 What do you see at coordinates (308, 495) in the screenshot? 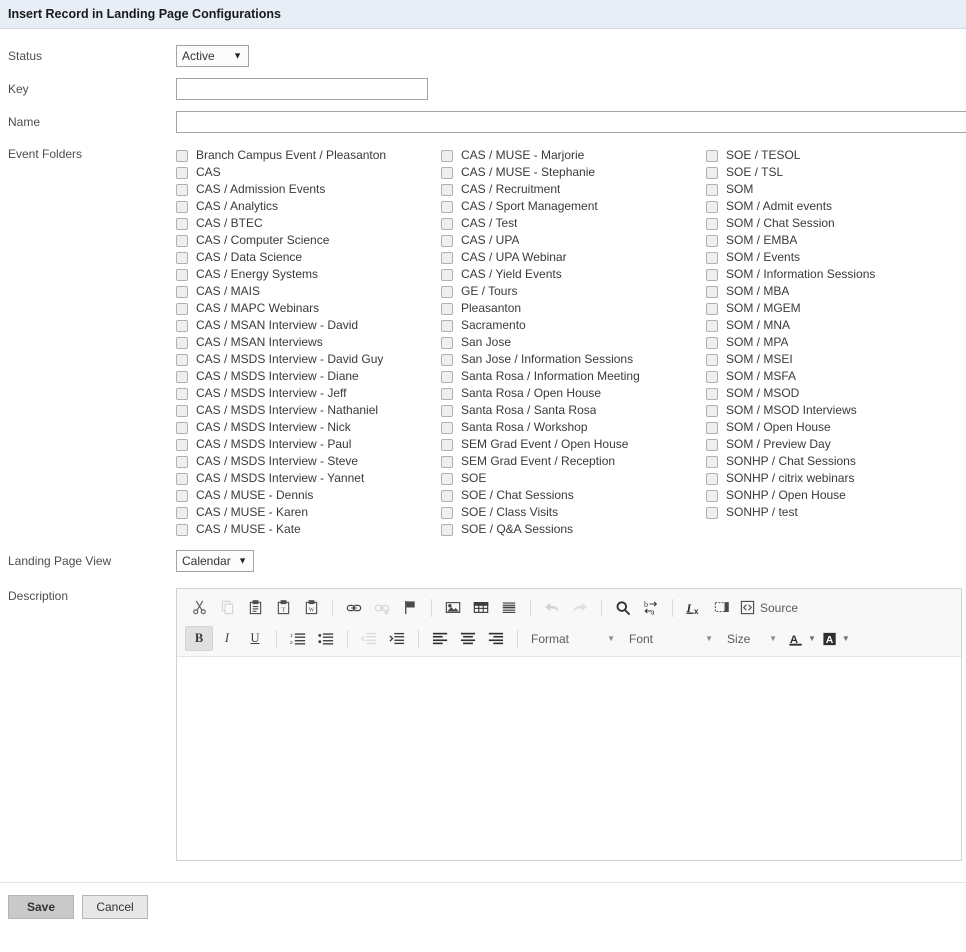
I see `event-folder-checkbox-row: CAS / MUSE - Dennis` at bounding box center [308, 495].